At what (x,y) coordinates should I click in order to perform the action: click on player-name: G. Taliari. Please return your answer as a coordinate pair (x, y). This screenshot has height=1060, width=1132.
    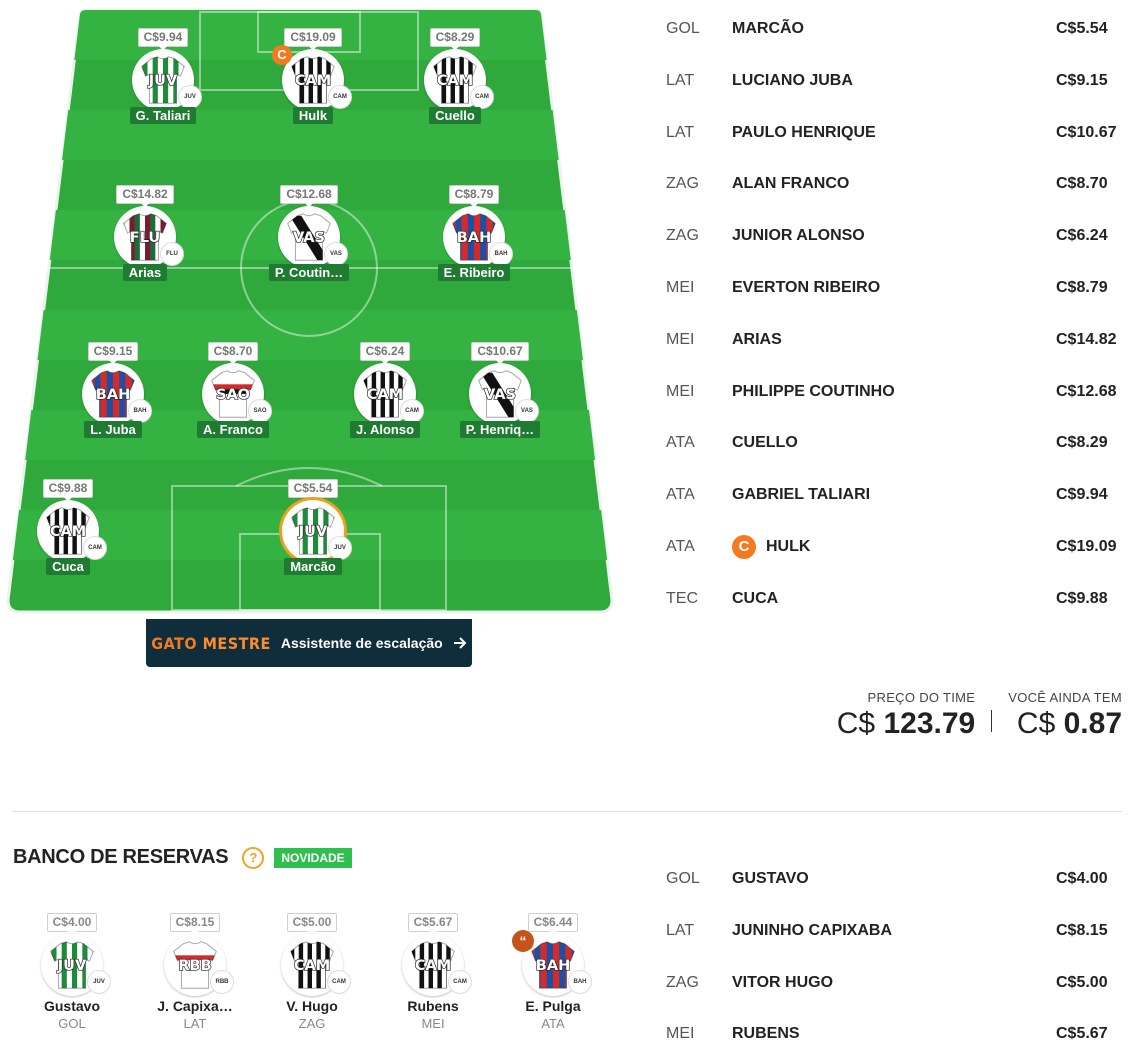
    Looking at the image, I should click on (163, 115).